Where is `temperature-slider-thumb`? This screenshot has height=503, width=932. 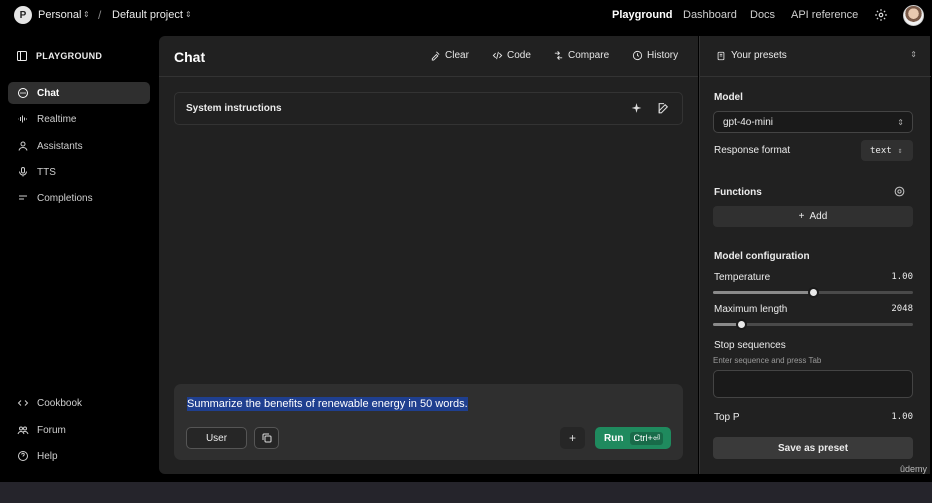 temperature-slider-thumb is located at coordinates (813, 292).